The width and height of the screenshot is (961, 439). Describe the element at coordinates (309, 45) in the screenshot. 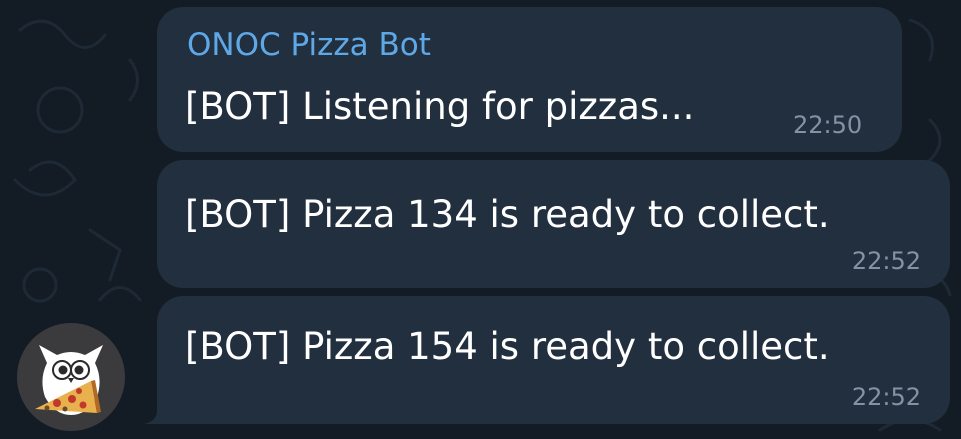

I see `sender-name: ONOC Pizza Bot` at that location.